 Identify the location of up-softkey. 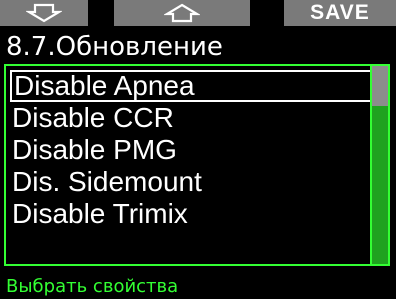
(182, 13).